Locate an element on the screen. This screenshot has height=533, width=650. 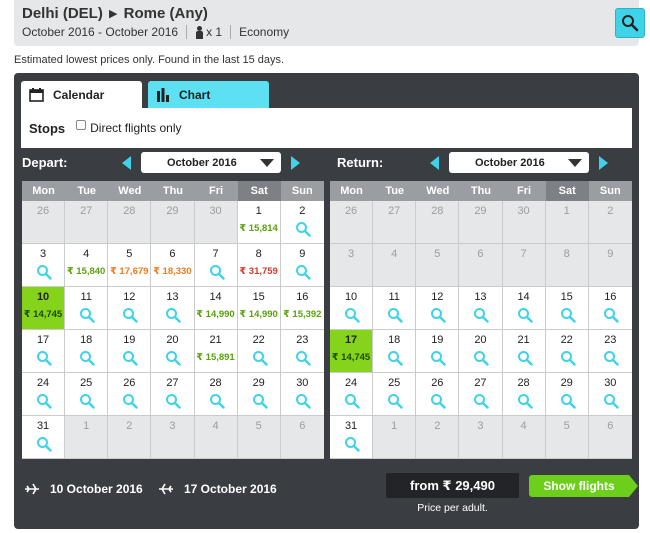
depart-day-cell: 31 is located at coordinates (44, 437).